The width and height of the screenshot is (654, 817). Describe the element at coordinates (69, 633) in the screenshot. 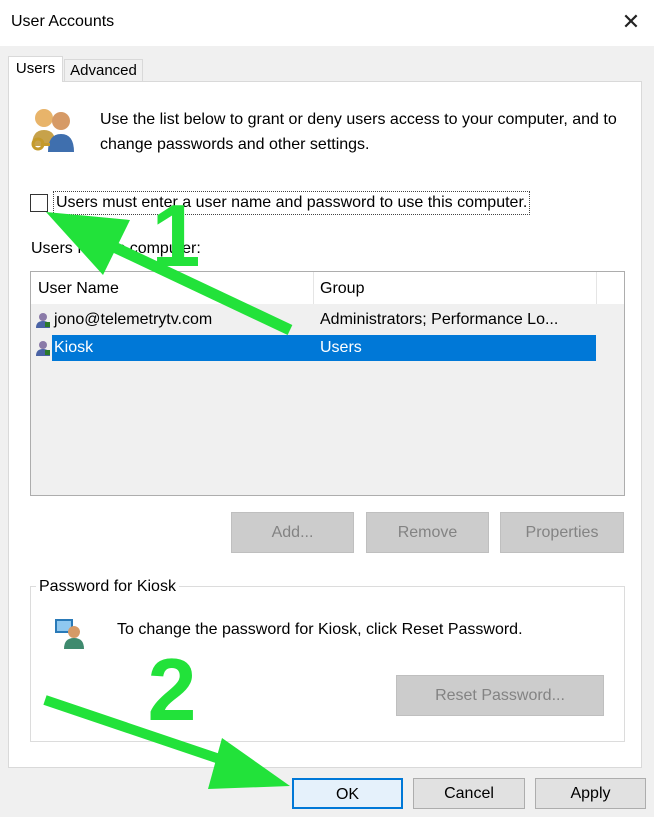

I see `user-password-icon` at that location.